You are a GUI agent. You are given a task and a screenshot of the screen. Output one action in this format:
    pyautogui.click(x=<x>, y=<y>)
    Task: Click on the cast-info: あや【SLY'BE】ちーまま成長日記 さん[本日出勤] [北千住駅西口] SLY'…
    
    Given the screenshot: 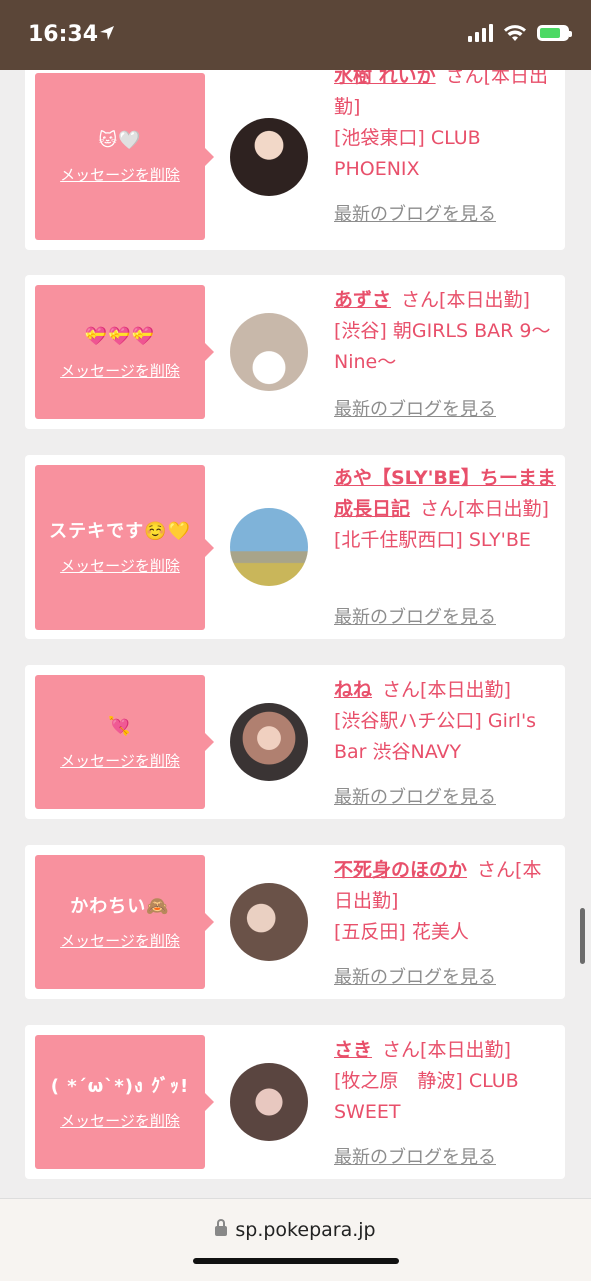 What is the action you would take?
    pyautogui.click(x=445, y=509)
    